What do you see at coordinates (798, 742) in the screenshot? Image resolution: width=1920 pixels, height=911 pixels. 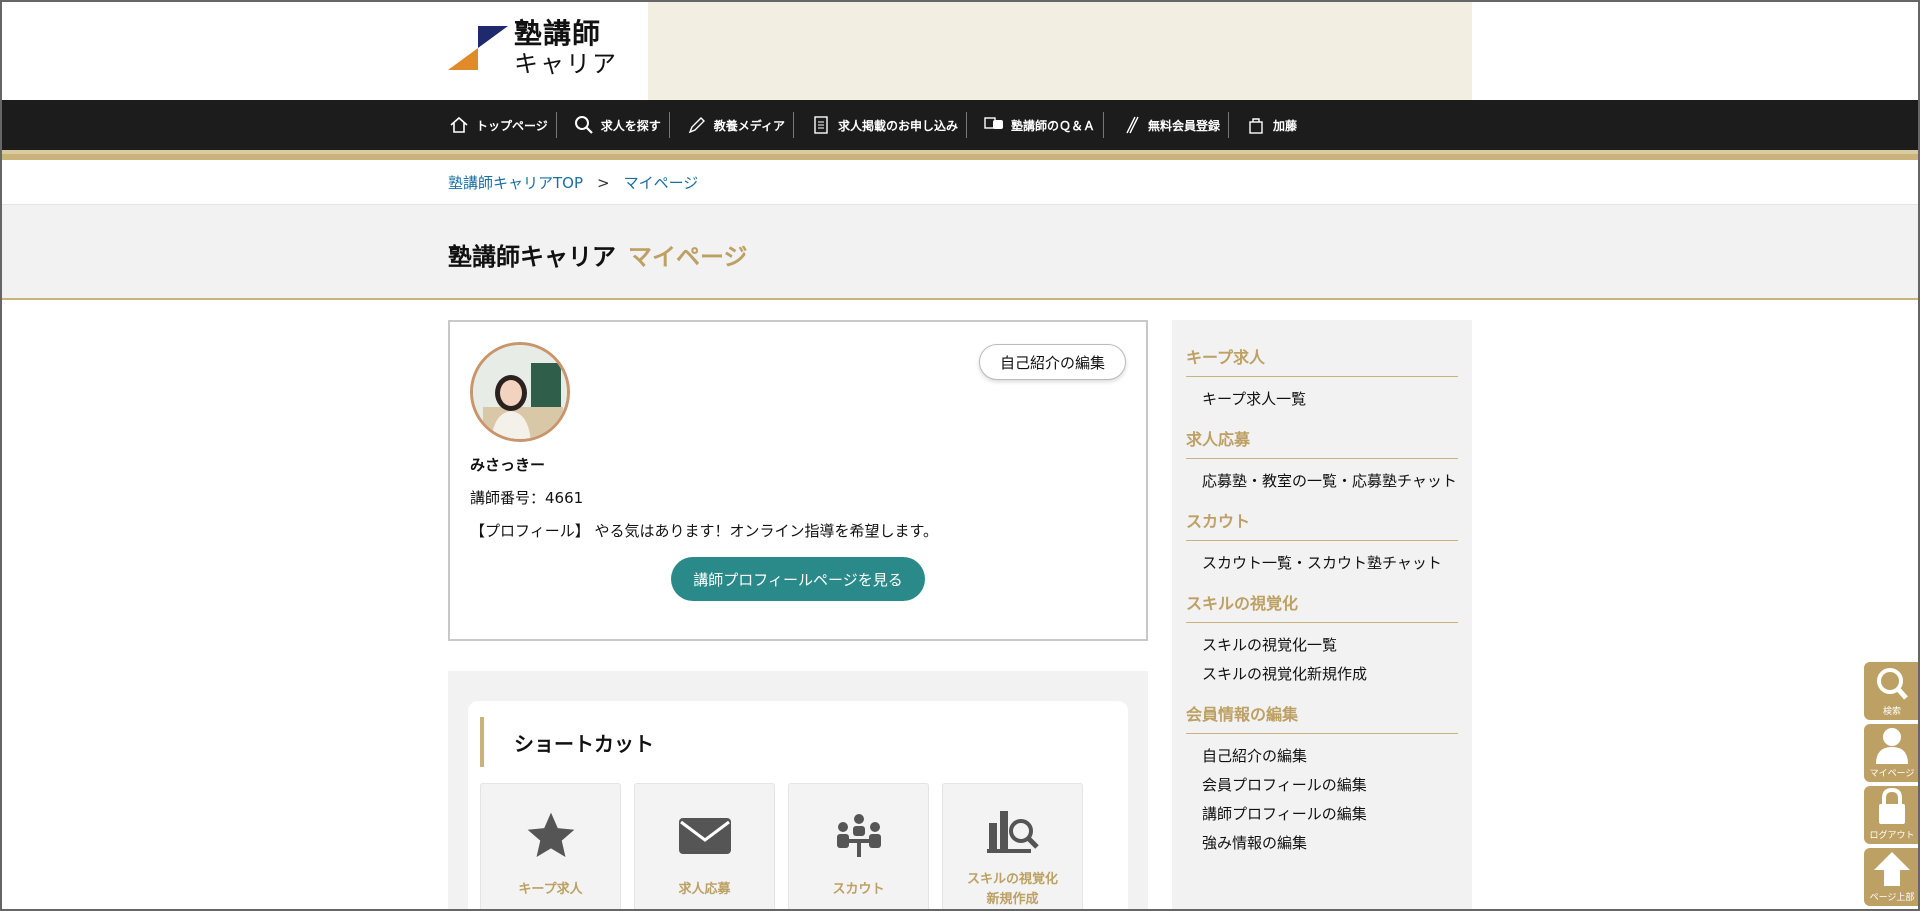 I see `shortcut-heading: ショートカット` at bounding box center [798, 742].